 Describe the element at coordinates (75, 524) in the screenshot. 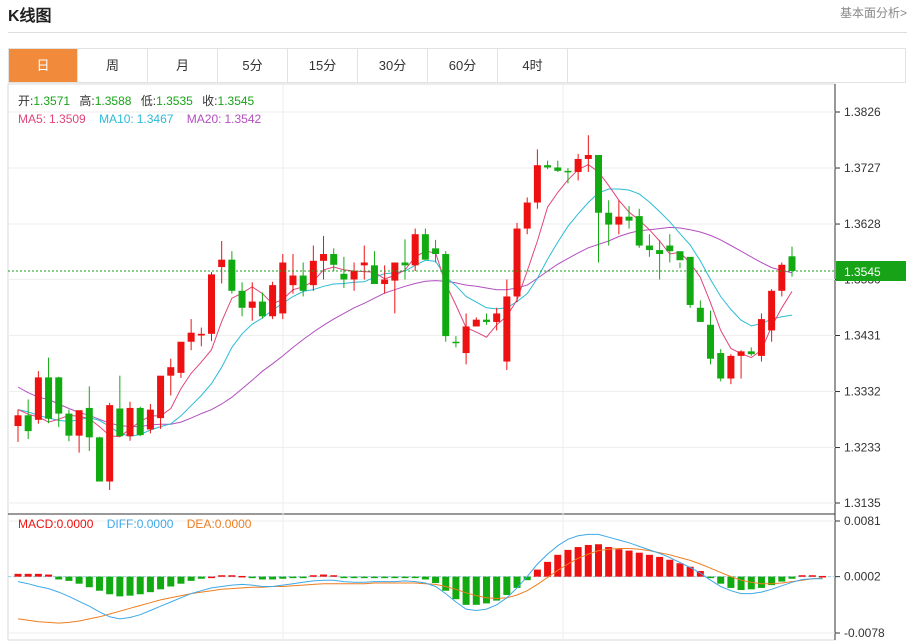

I see `macd-value: 0.0000` at that location.